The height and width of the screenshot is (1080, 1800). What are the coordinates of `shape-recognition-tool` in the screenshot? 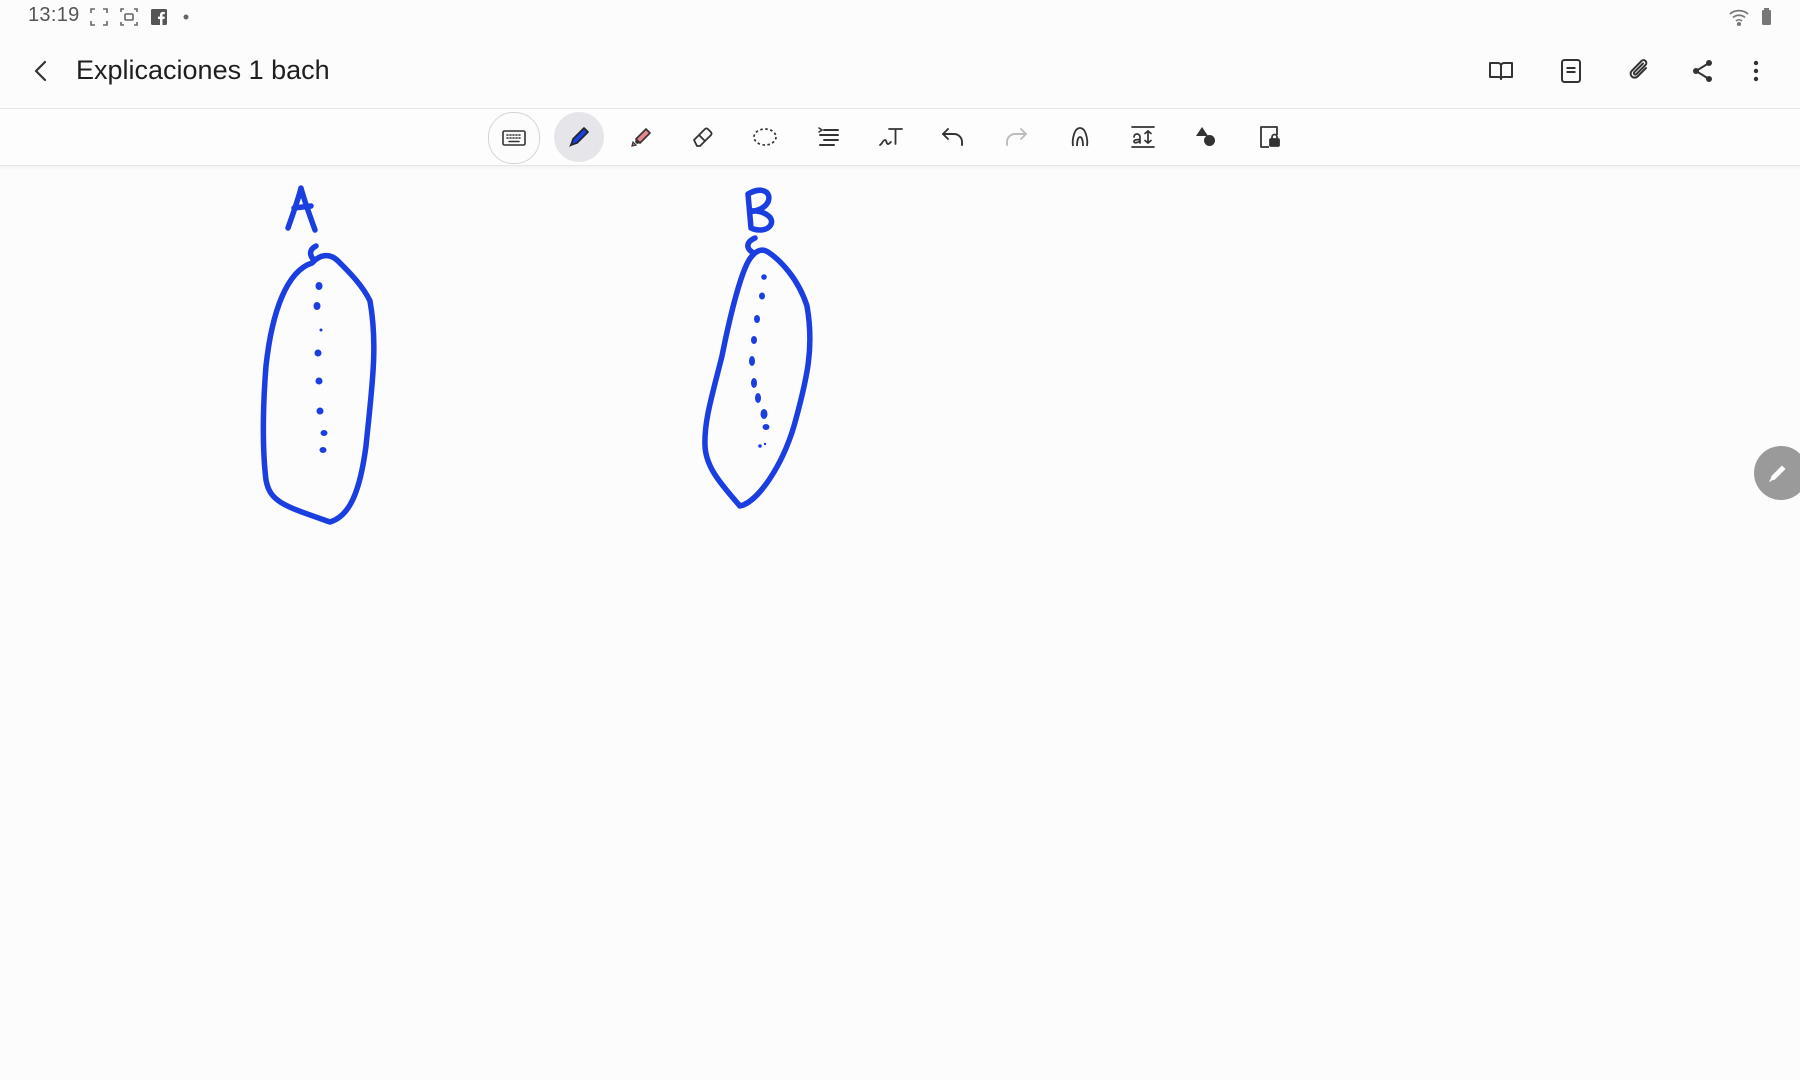 It's located at (1080, 137).